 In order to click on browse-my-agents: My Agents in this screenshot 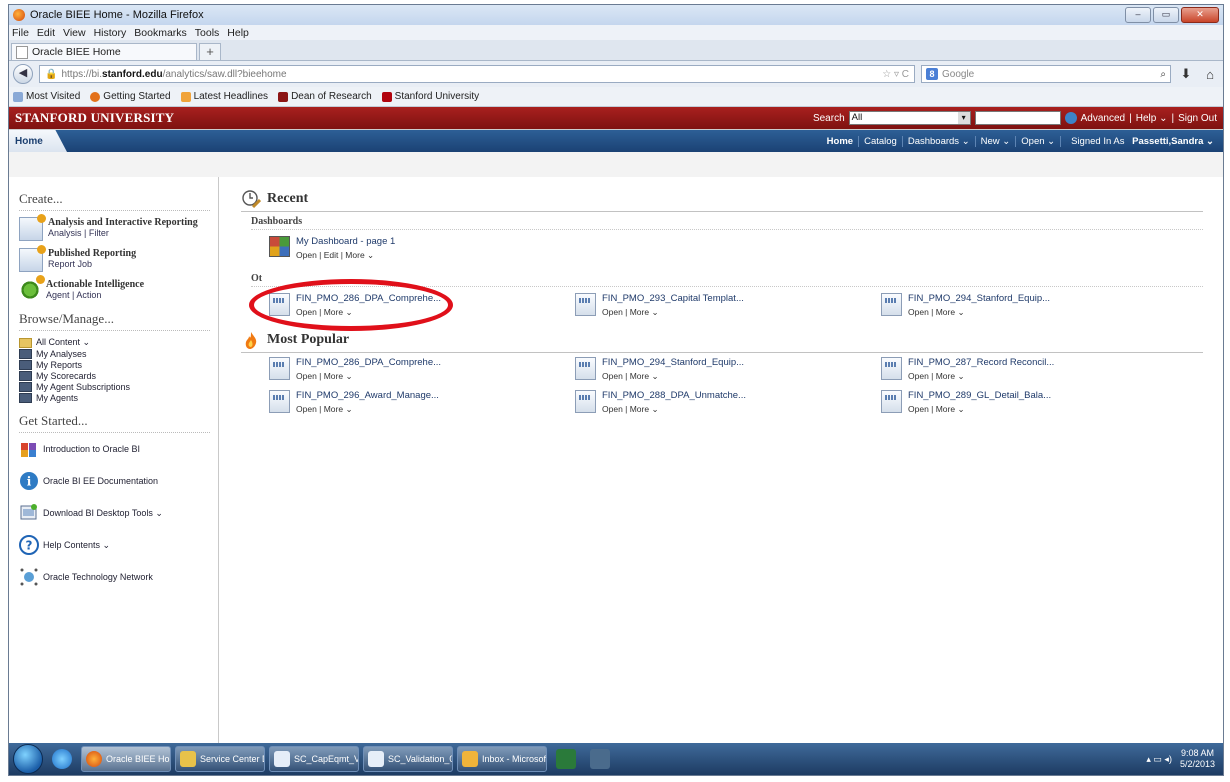, I will do `click(114, 398)`.